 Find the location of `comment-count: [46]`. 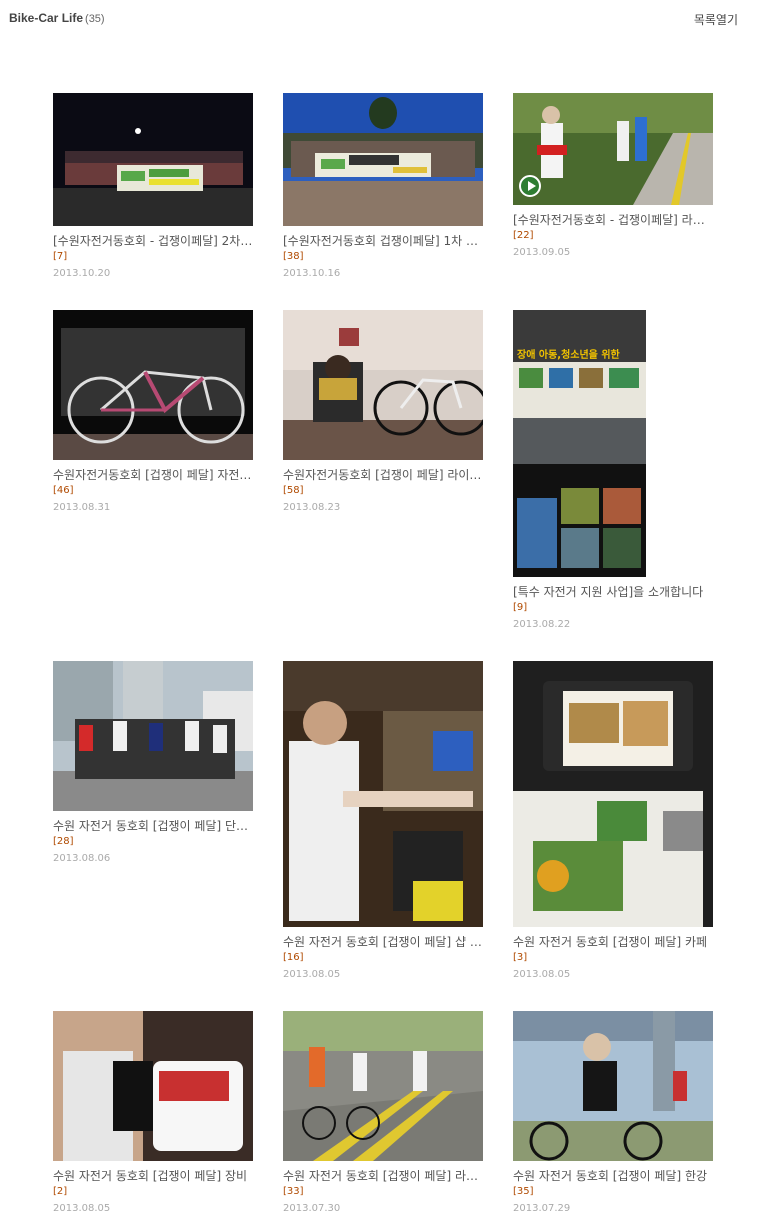

comment-count: [46] is located at coordinates (153, 491).